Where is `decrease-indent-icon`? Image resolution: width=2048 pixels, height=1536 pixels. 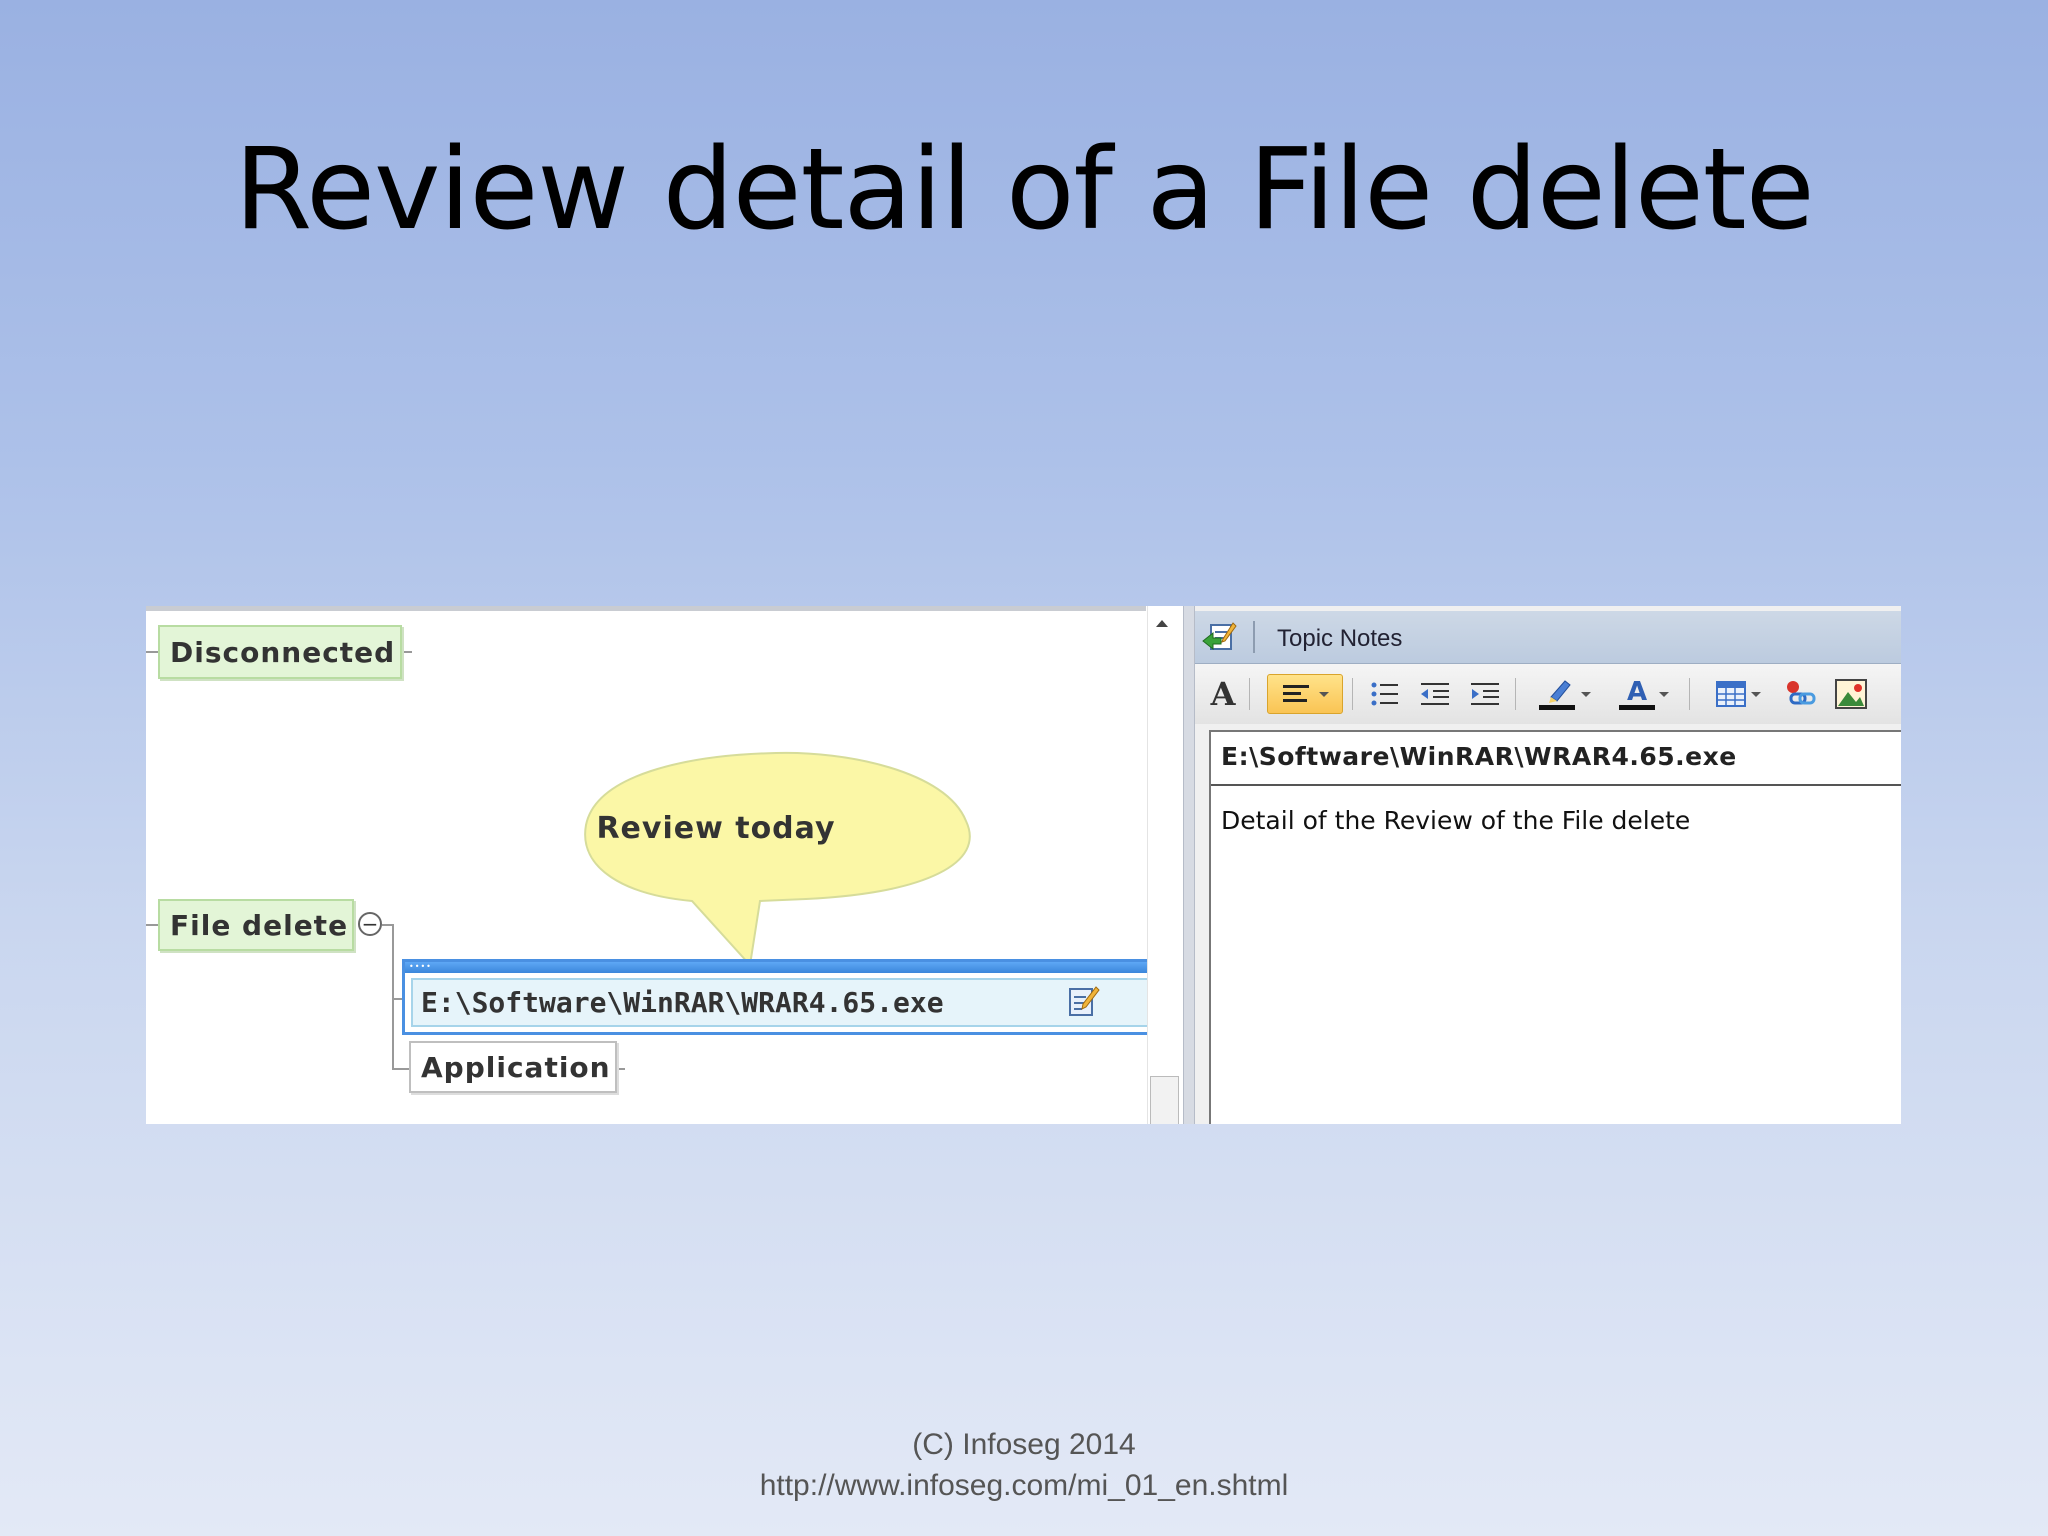
decrease-indent-icon is located at coordinates (1435, 694).